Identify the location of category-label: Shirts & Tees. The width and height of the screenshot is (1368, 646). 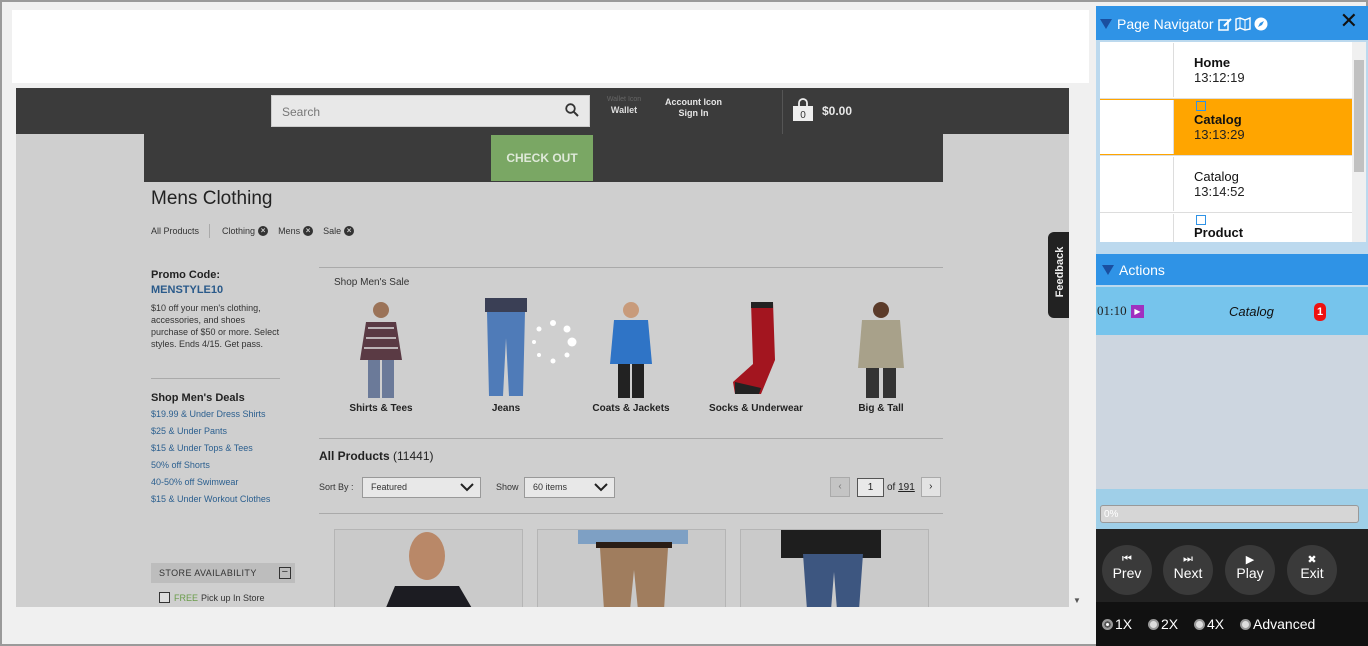
(381, 408).